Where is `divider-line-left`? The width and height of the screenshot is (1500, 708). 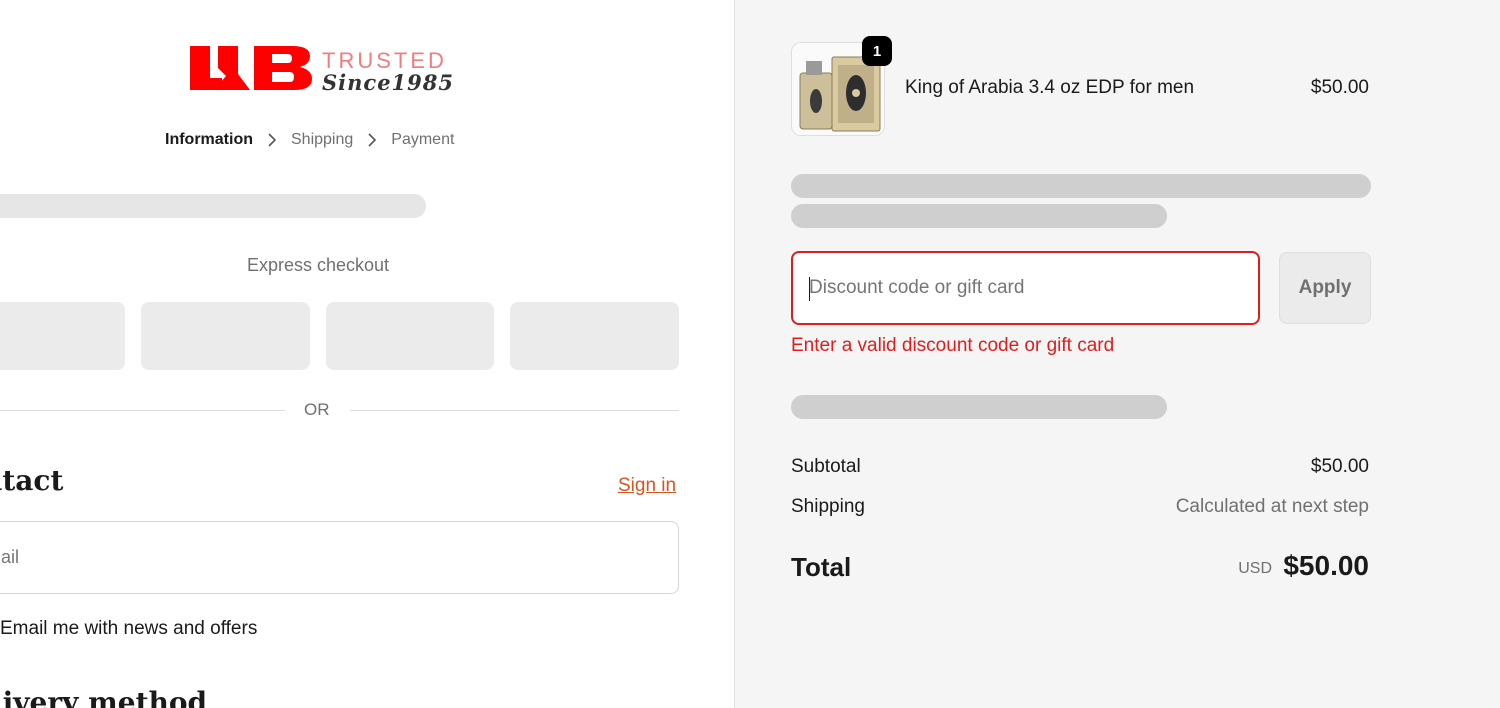
divider-line-left is located at coordinates (142, 410).